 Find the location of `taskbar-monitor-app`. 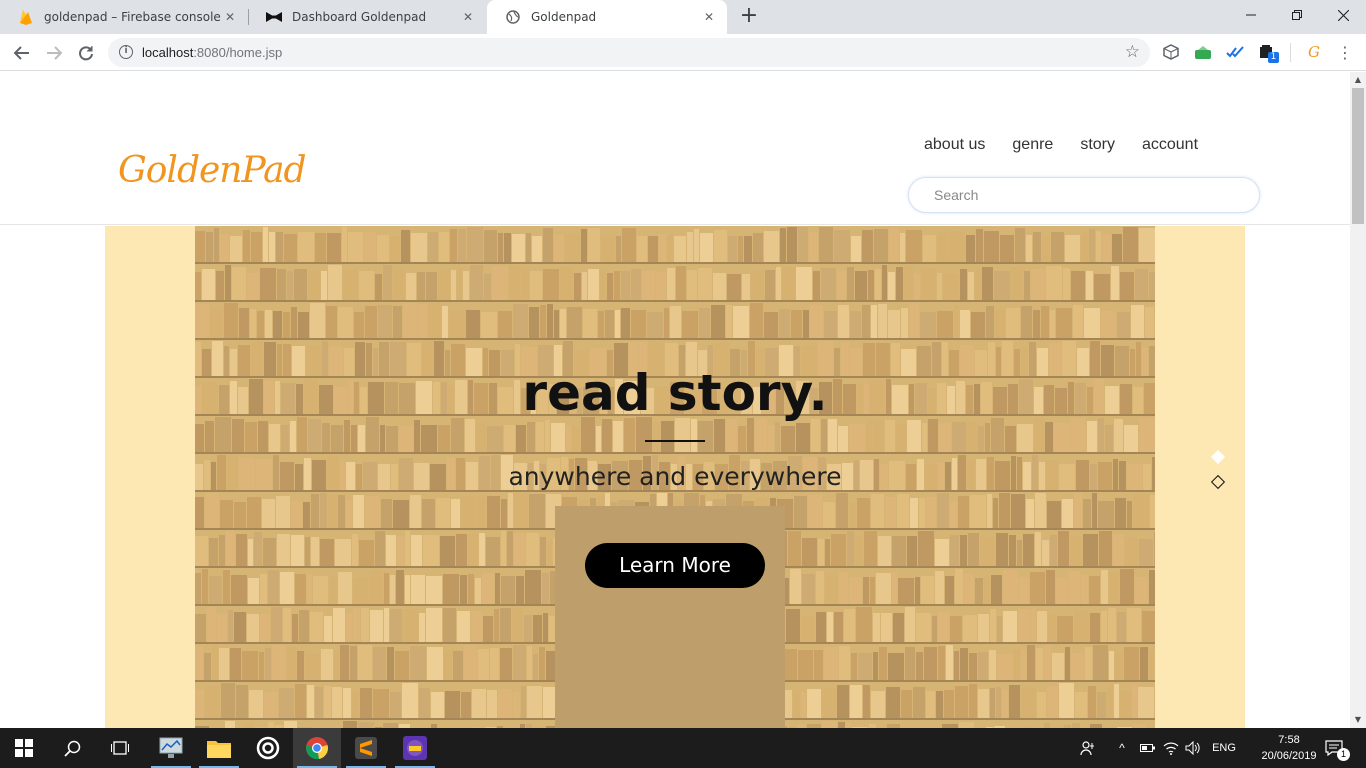

taskbar-monitor-app is located at coordinates (171, 748).